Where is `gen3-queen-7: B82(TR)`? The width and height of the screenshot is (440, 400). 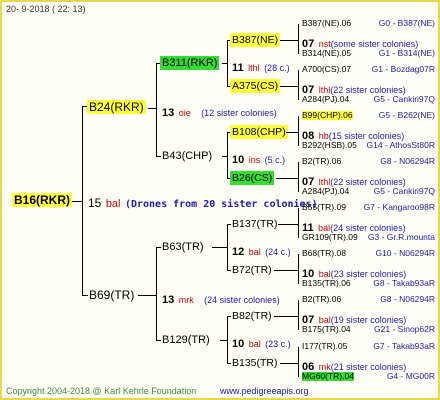
gen3-queen-7: B82(TR) is located at coordinates (252, 316).